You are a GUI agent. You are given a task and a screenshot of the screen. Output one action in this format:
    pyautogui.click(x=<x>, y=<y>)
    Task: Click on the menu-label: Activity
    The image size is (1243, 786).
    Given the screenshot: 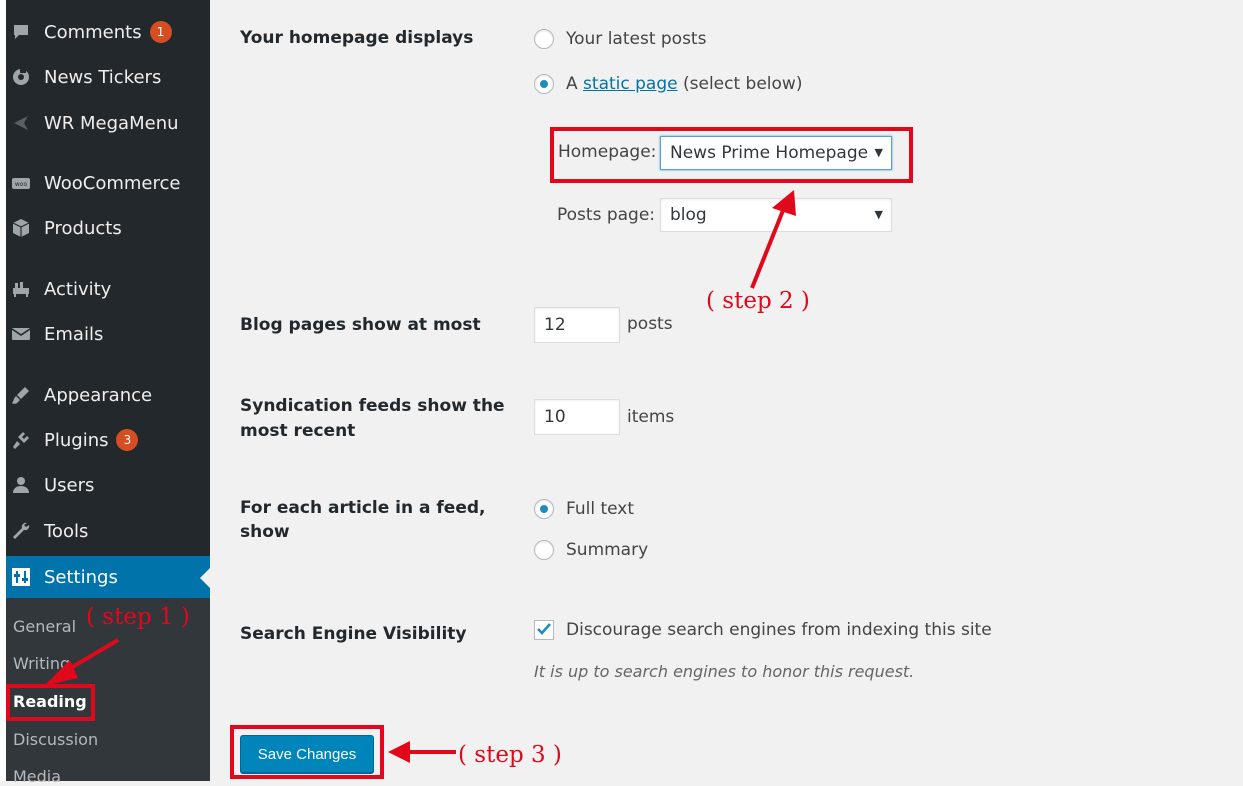 What is the action you would take?
    pyautogui.click(x=78, y=289)
    